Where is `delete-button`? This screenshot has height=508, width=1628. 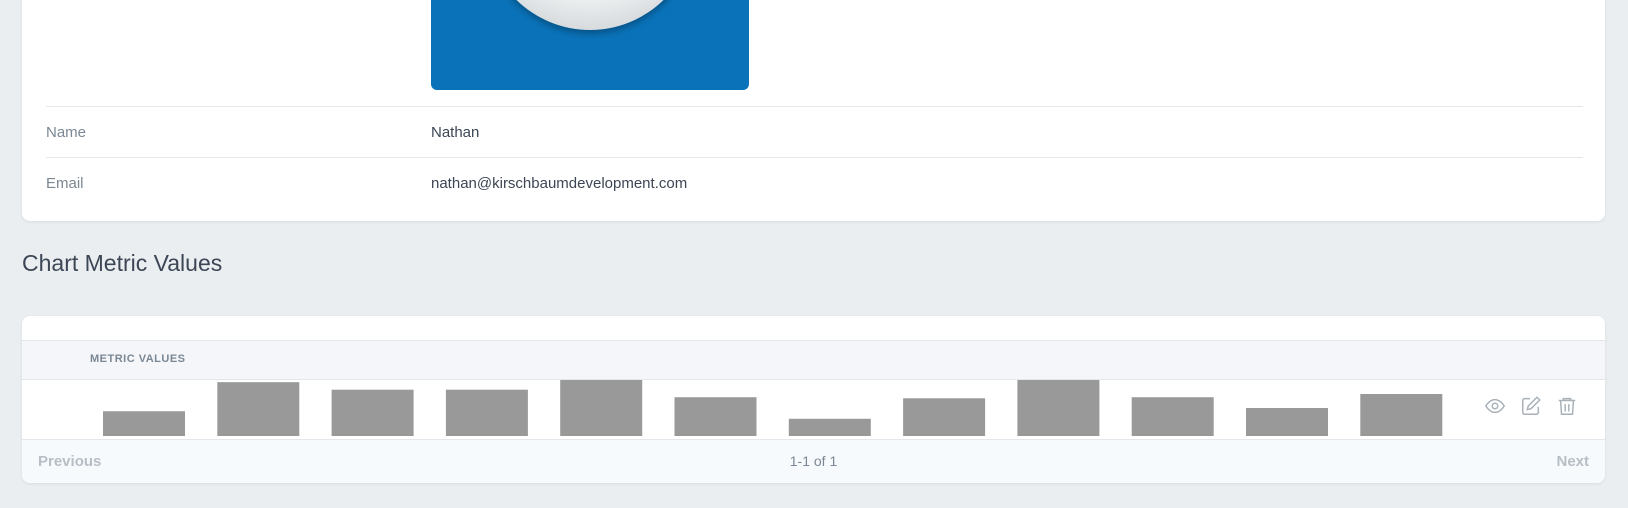 delete-button is located at coordinates (1567, 406).